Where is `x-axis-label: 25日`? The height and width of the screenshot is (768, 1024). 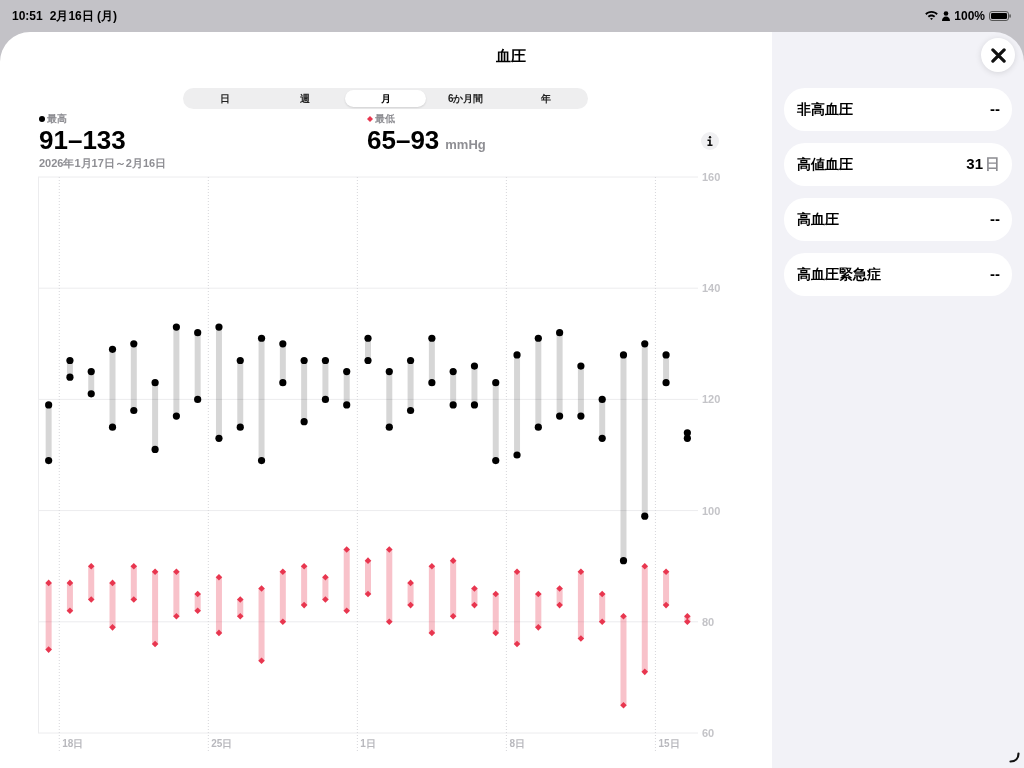 x-axis-label: 25日 is located at coordinates (222, 743).